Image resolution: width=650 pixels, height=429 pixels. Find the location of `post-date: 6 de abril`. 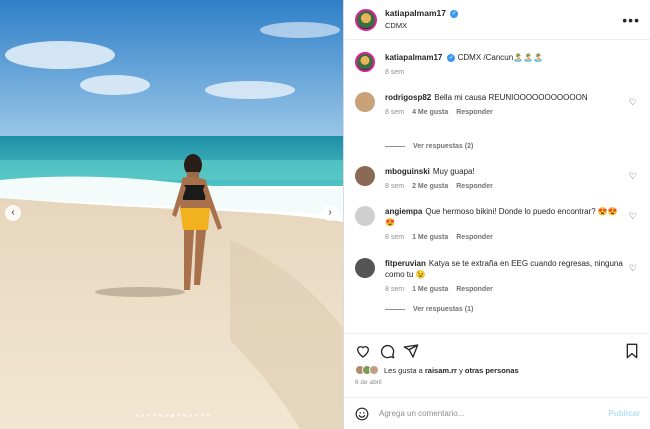

post-date: 6 de abril is located at coordinates (497, 382).